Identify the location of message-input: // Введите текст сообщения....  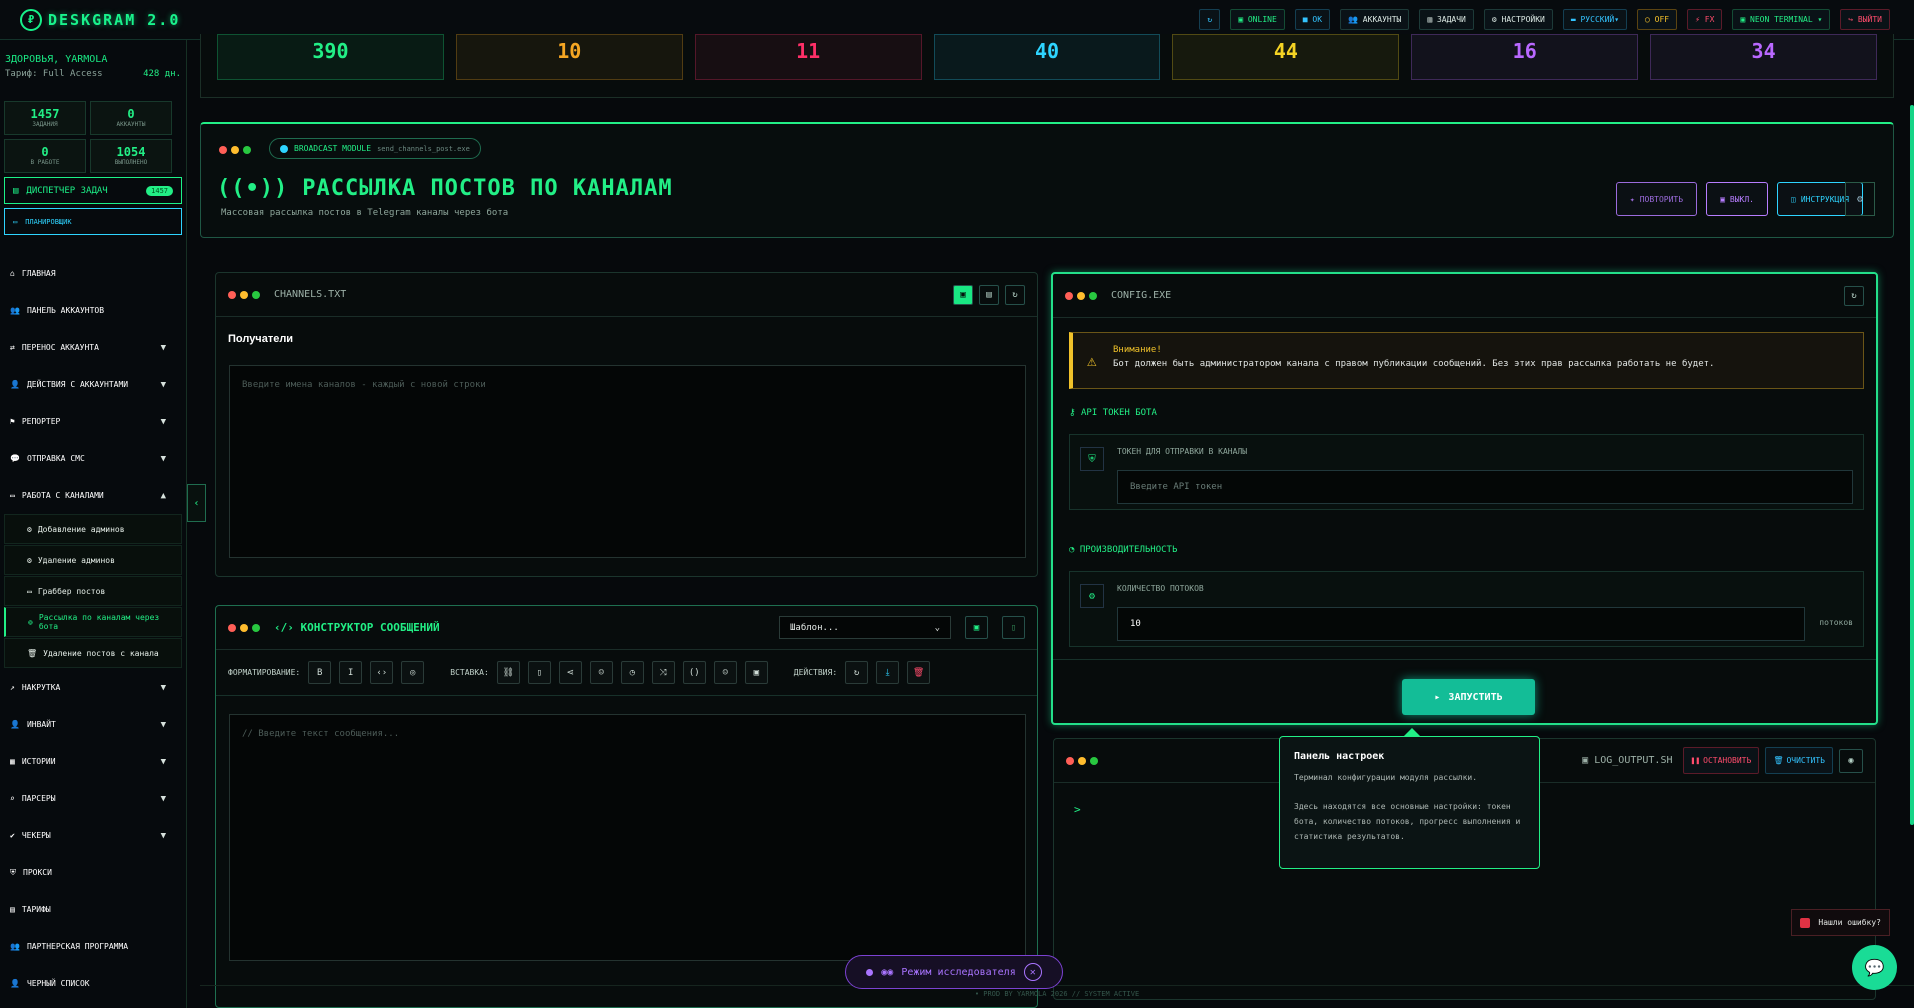
(627, 837).